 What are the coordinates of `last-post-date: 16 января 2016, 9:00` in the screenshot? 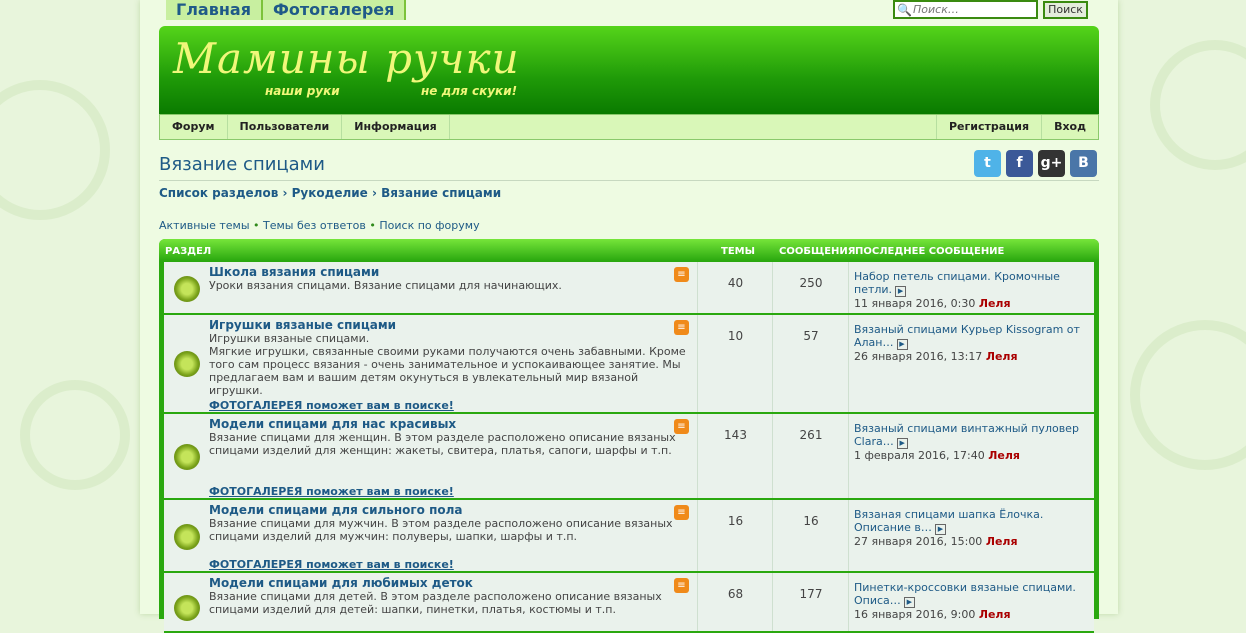 It's located at (915, 614).